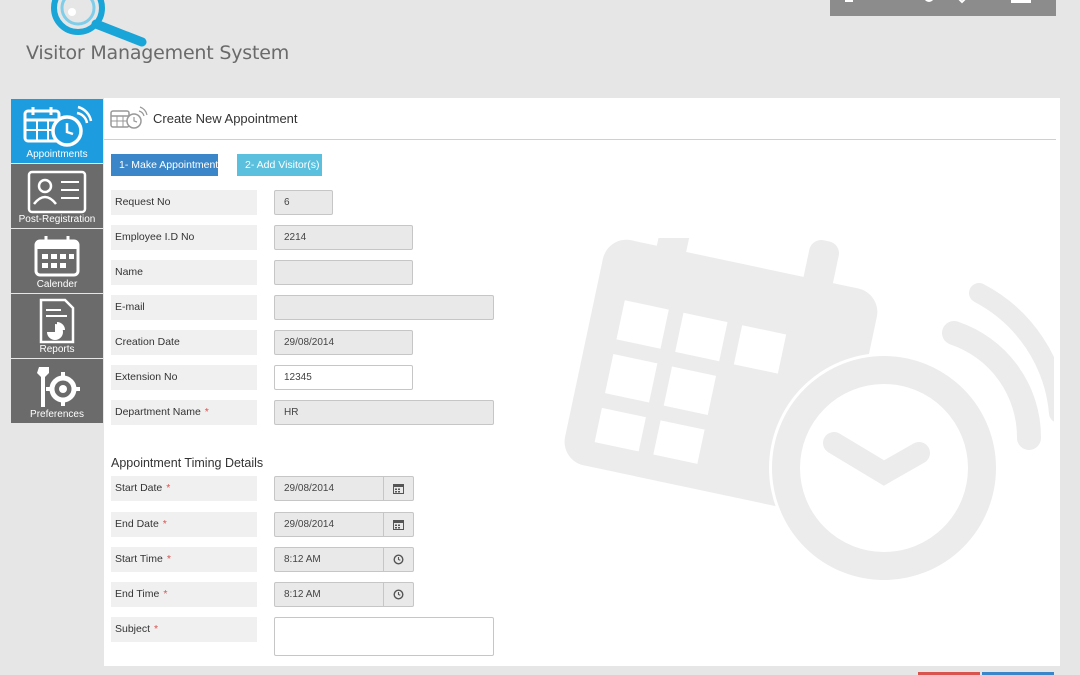 The height and width of the screenshot is (675, 1080). I want to click on app-title: Visitor Management System, so click(158, 53).